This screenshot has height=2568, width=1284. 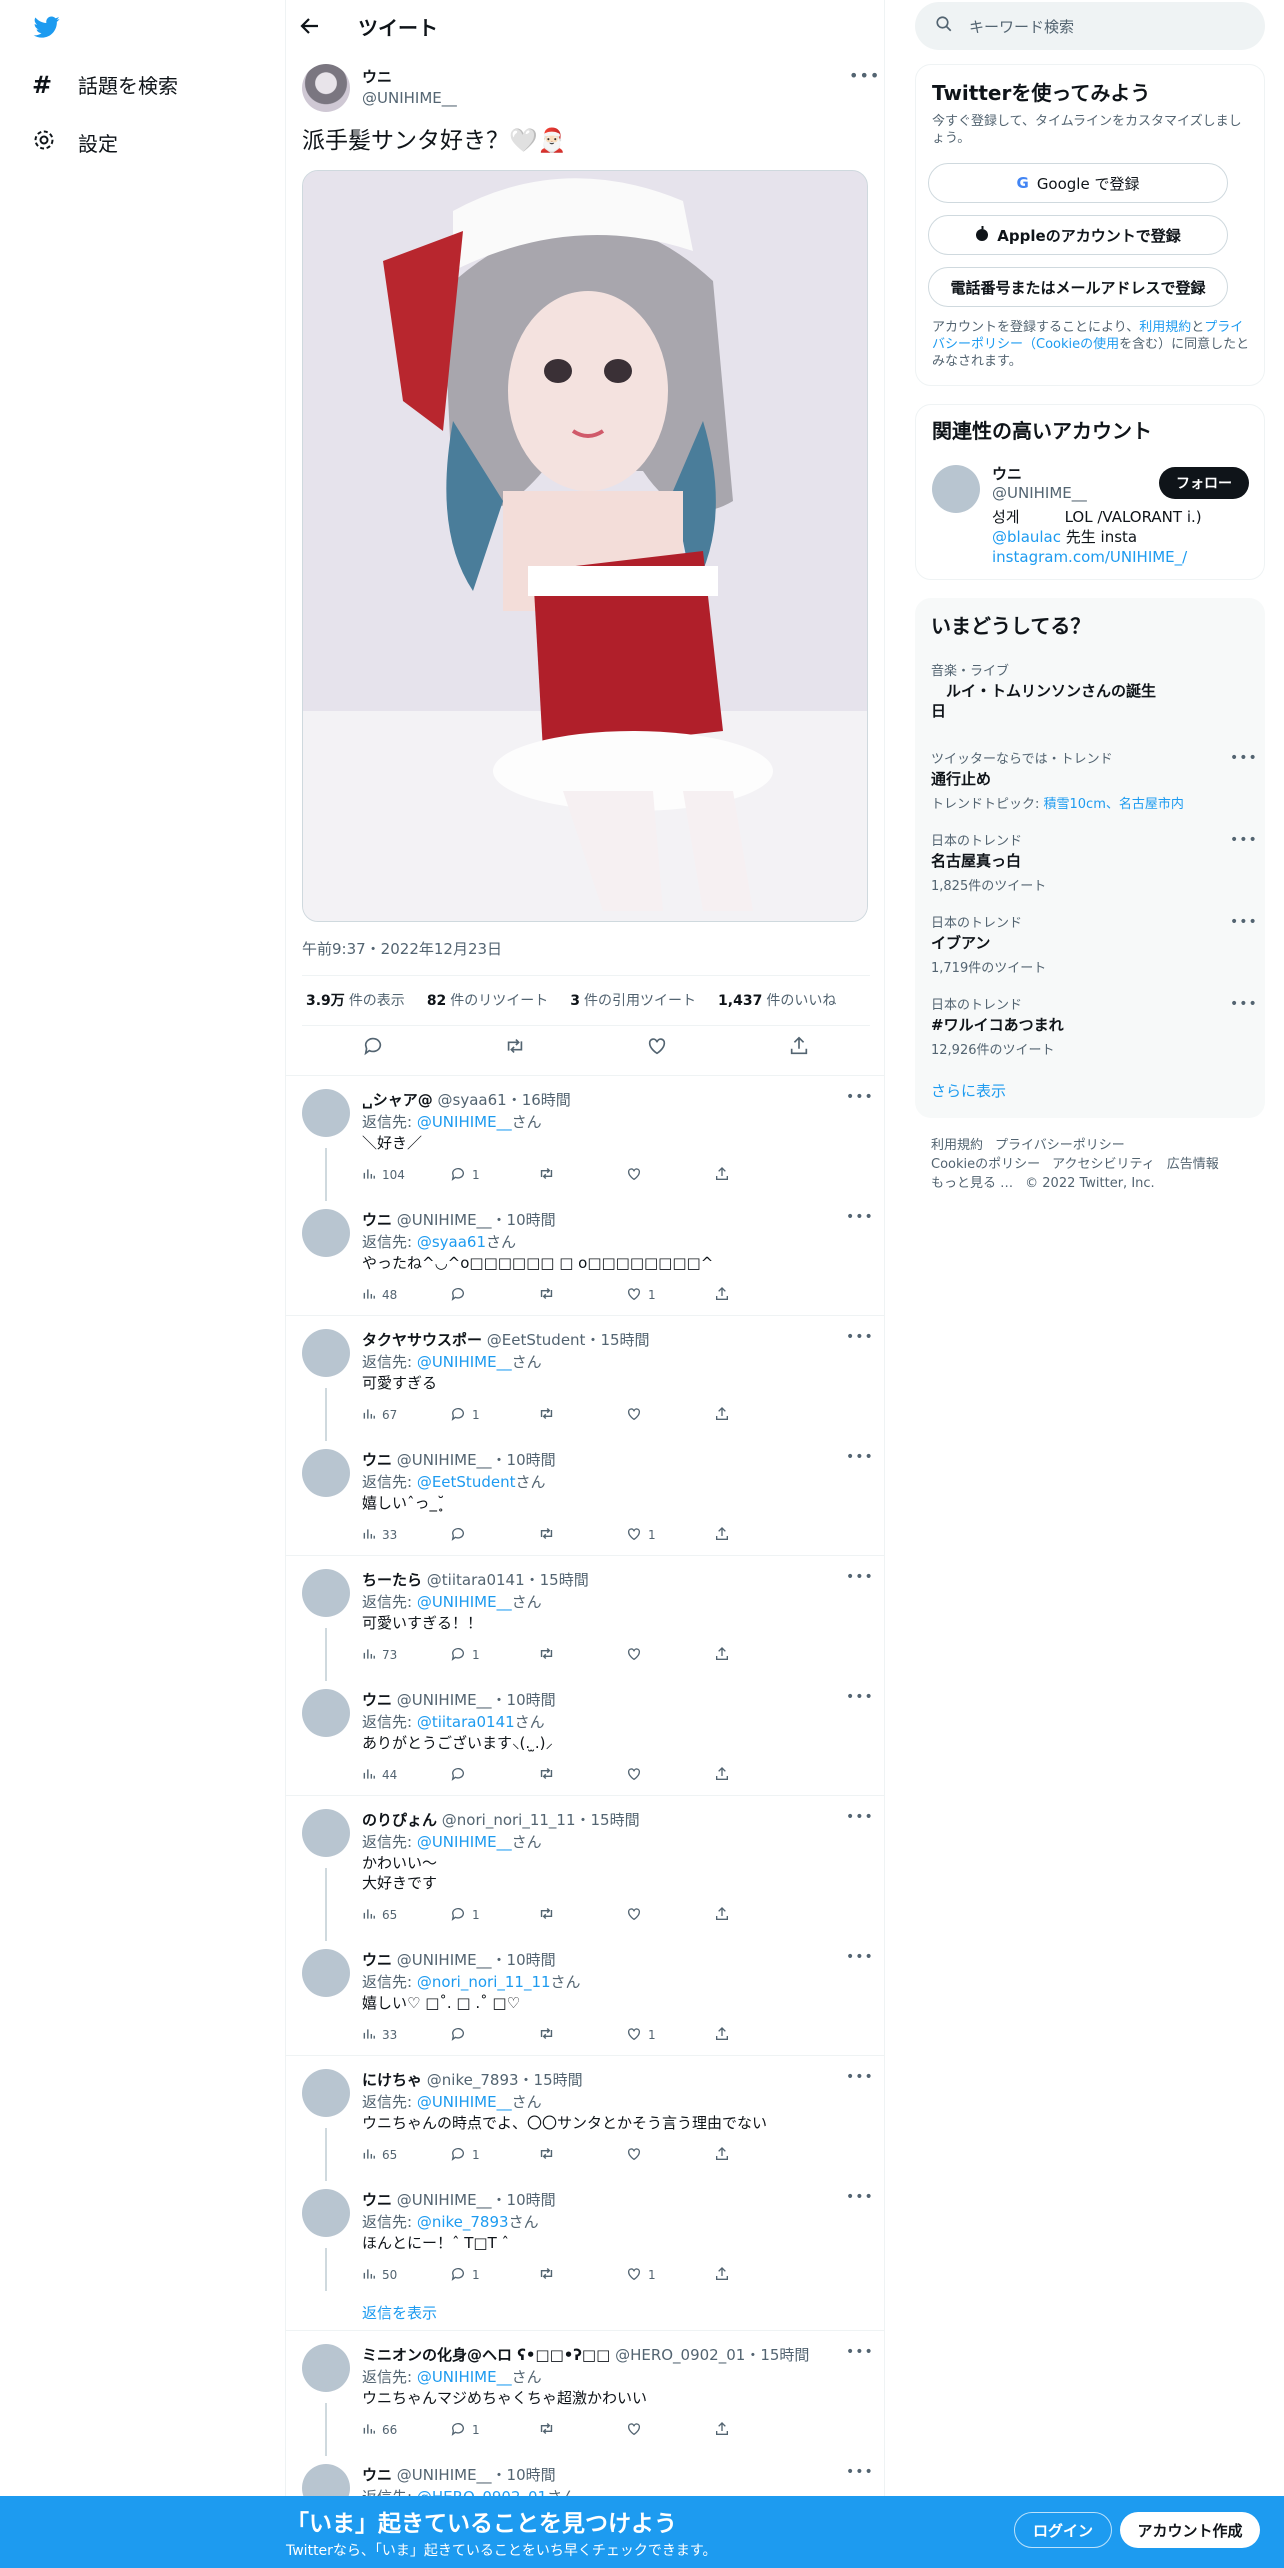 What do you see at coordinates (985, 1164) in the screenshot?
I see `footer-link: Cookieのポリシー` at bounding box center [985, 1164].